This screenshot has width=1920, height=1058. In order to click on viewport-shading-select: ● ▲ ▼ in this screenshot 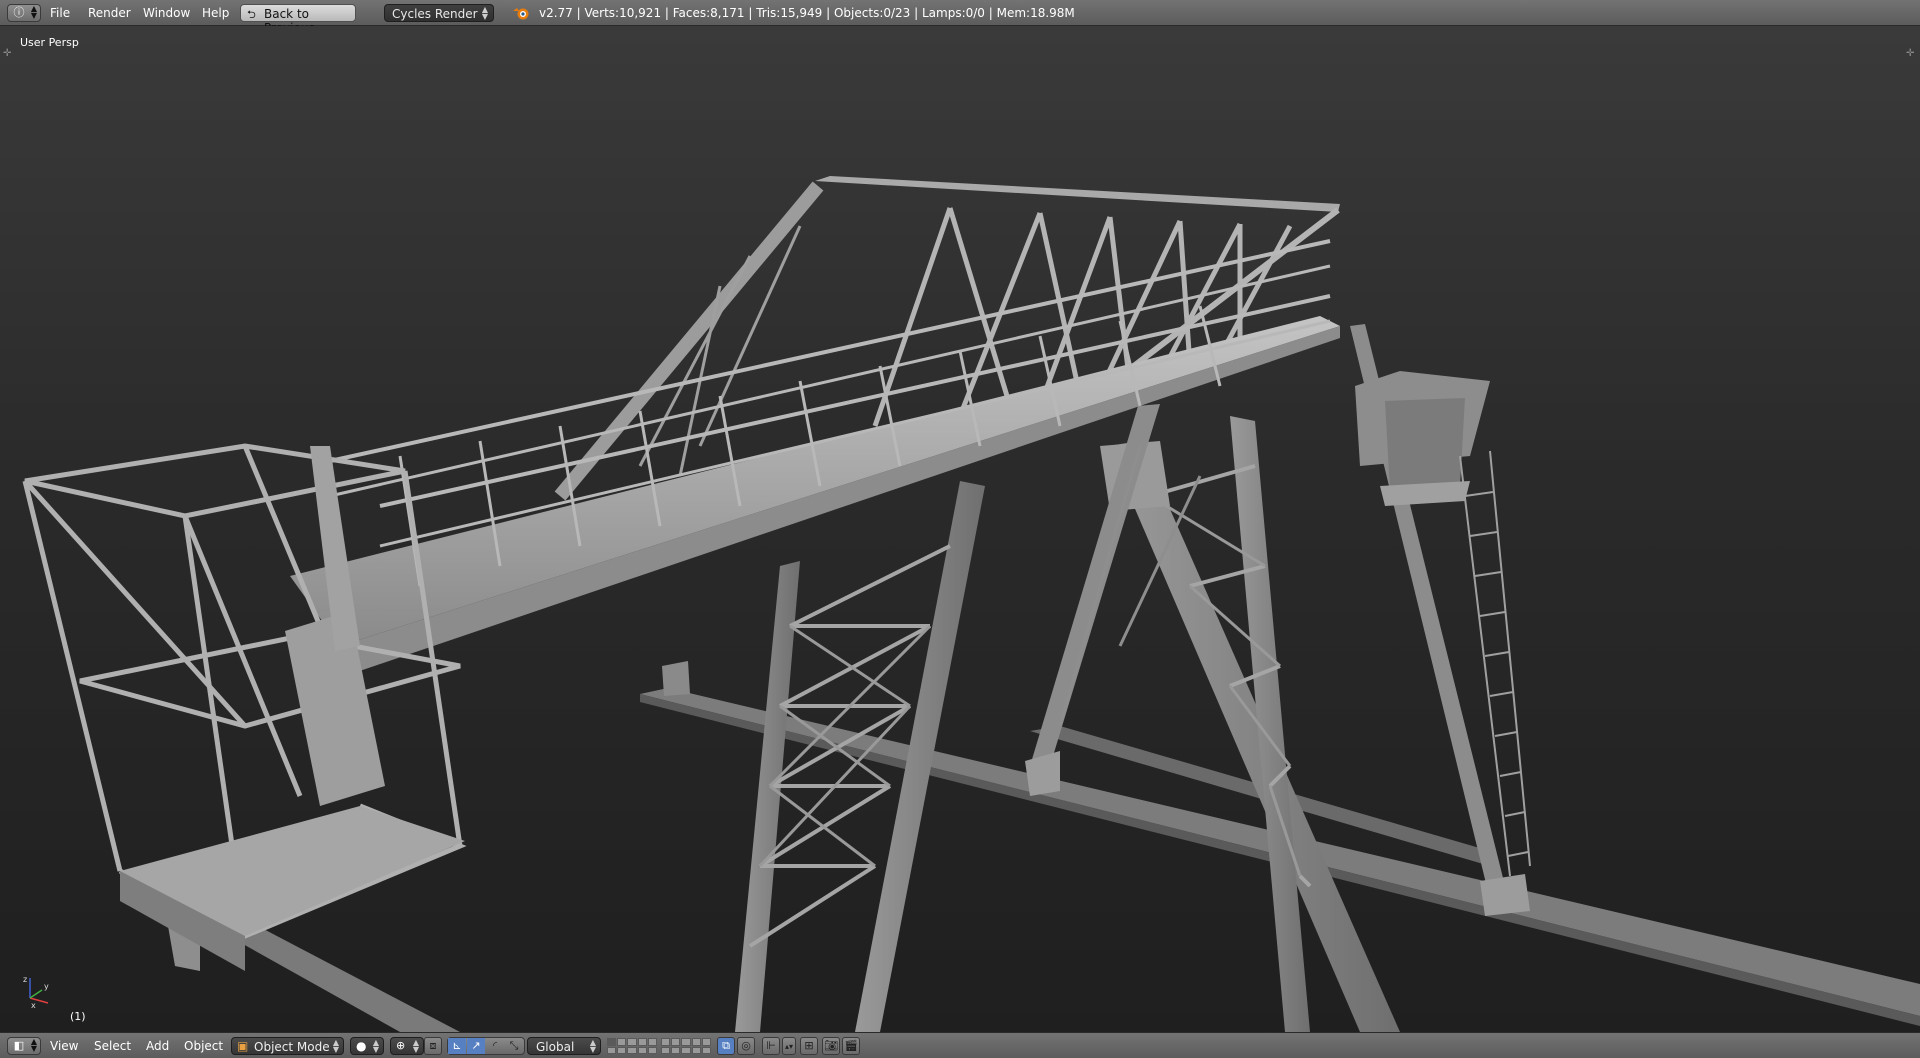, I will do `click(367, 1046)`.